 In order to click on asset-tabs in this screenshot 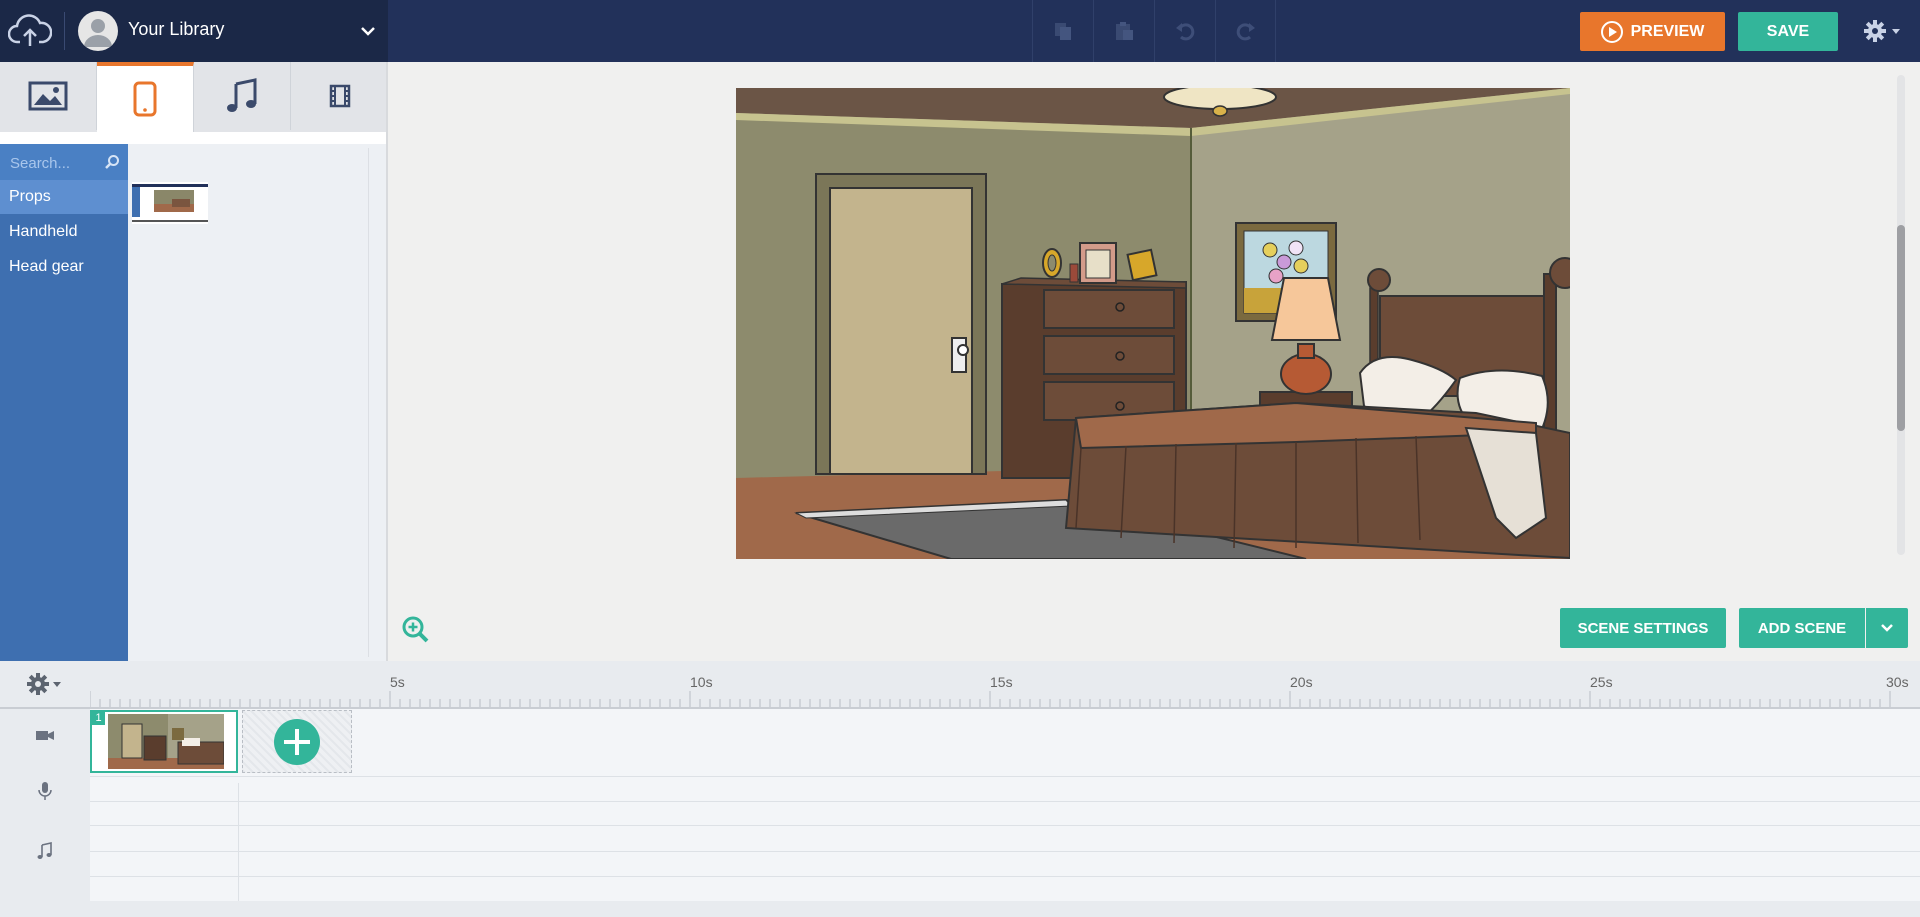, I will do `click(194, 97)`.